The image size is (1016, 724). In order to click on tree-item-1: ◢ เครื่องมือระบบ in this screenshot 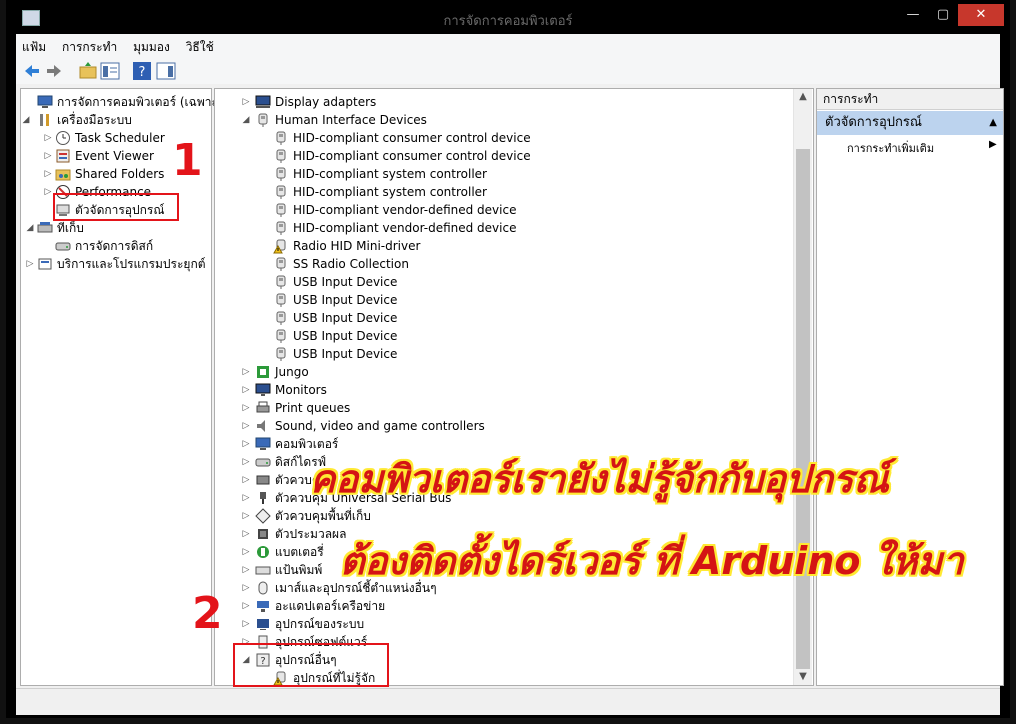, I will do `click(114, 120)`.